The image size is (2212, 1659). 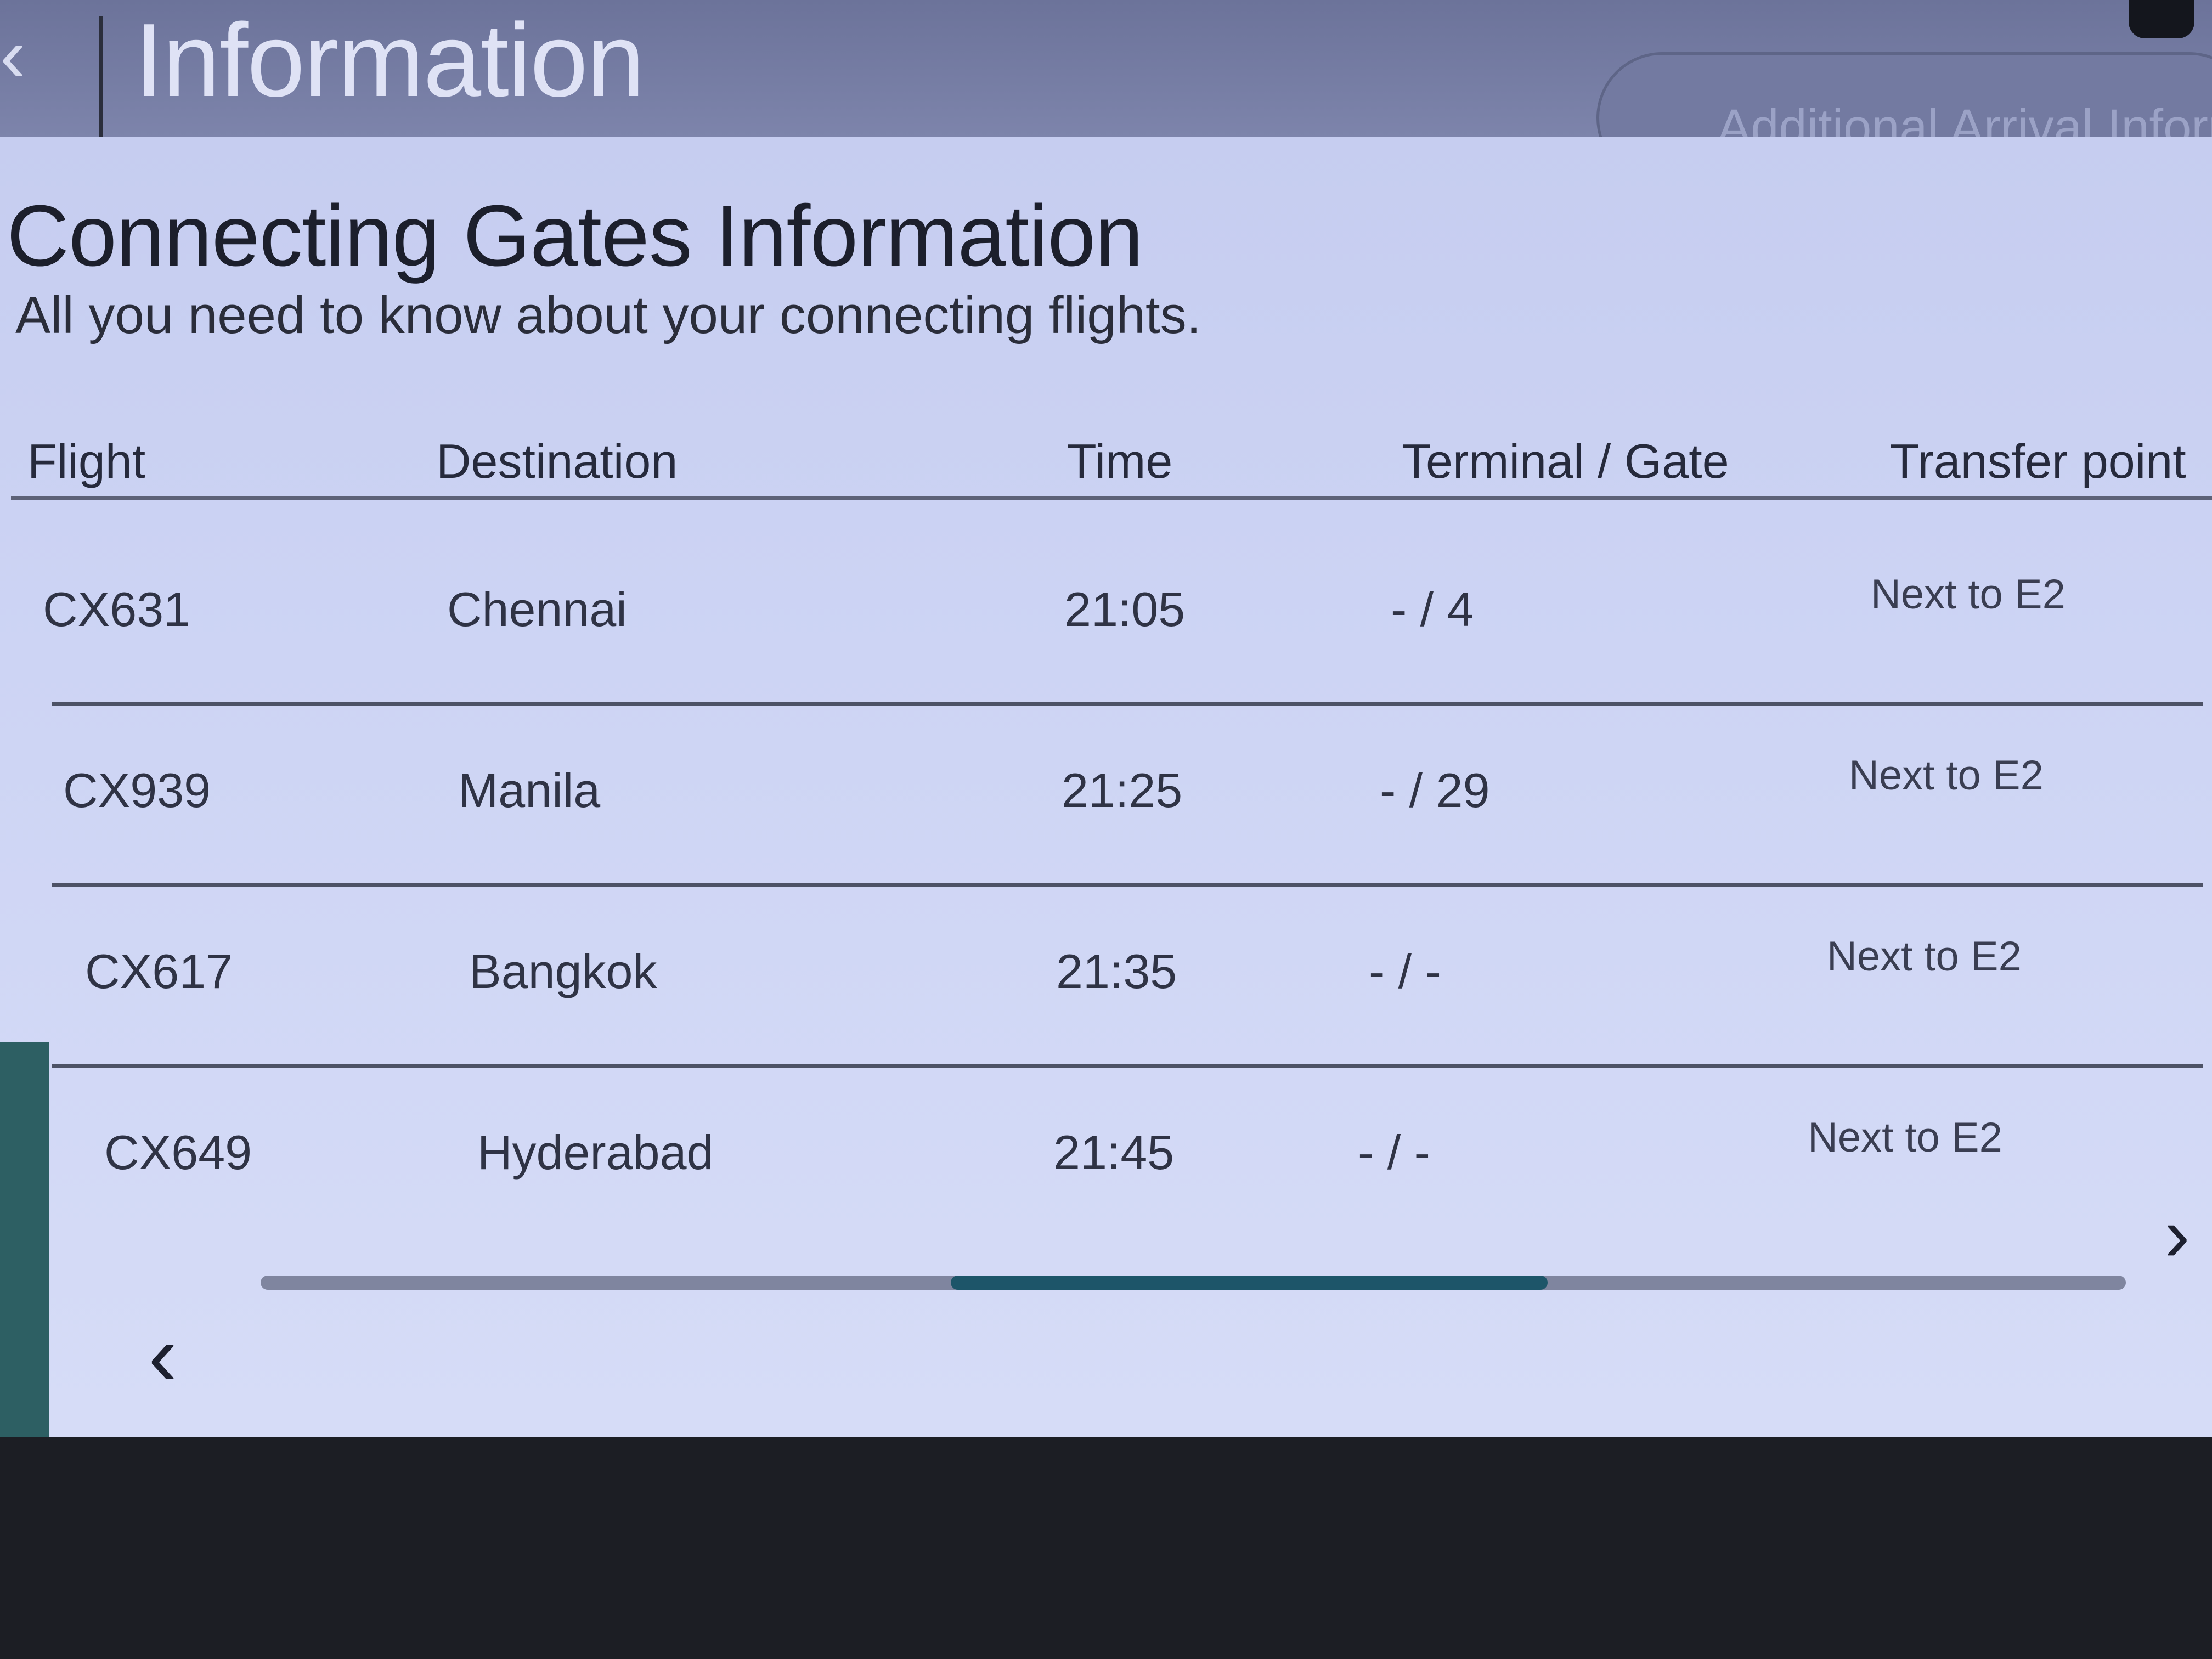 What do you see at coordinates (117, 609) in the screenshot?
I see `flight-cell: CX631` at bounding box center [117, 609].